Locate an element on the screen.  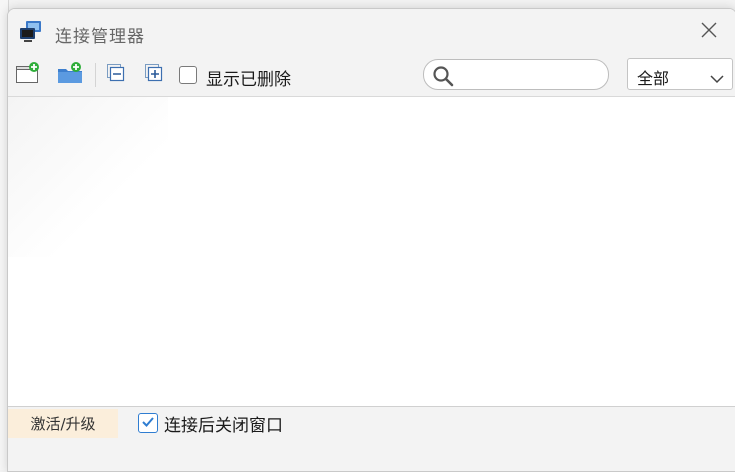
show-deleted-checkbox is located at coordinates (188, 75).